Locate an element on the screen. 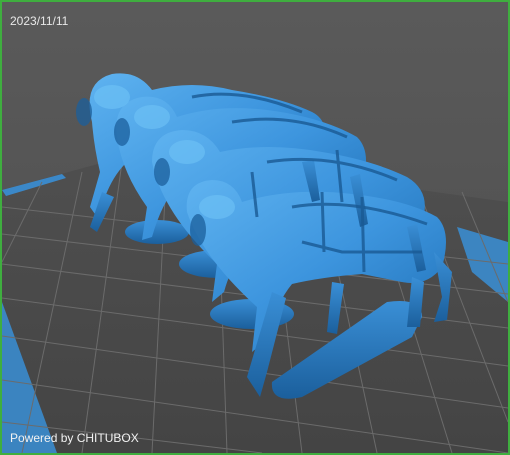  date-label: 2023/11/11 is located at coordinates (39, 21).